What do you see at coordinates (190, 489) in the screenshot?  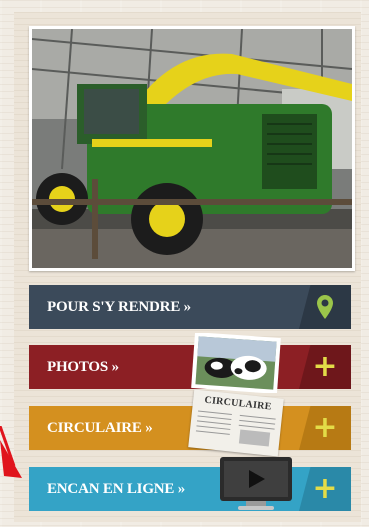 I see `online-auction-button: ENCAN EN LIGNE » +` at bounding box center [190, 489].